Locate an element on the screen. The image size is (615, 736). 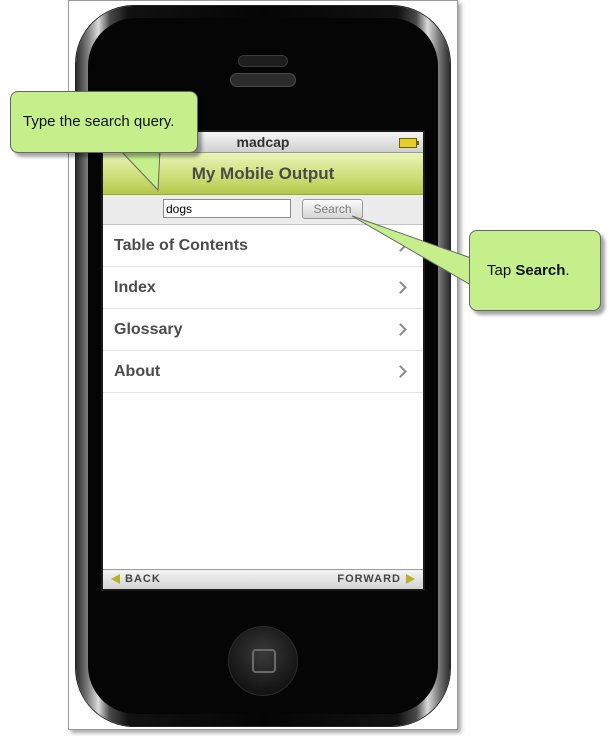
callout-pointer-search-query is located at coordinates (139, 170).